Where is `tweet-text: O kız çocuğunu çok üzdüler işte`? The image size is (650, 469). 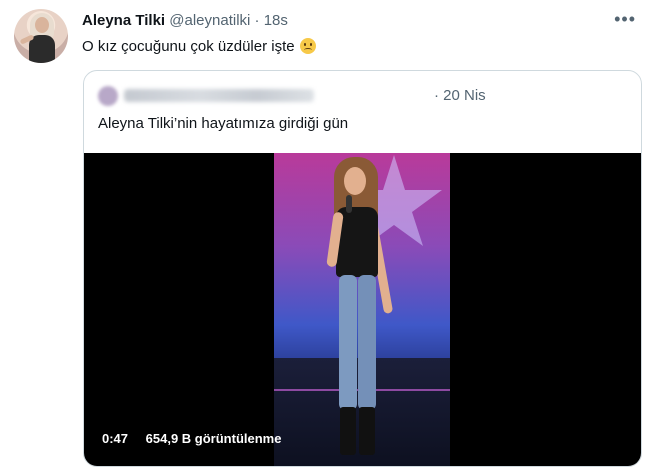 tweet-text: O kız çocuğunu çok üzdüler işte is located at coordinates (199, 46).